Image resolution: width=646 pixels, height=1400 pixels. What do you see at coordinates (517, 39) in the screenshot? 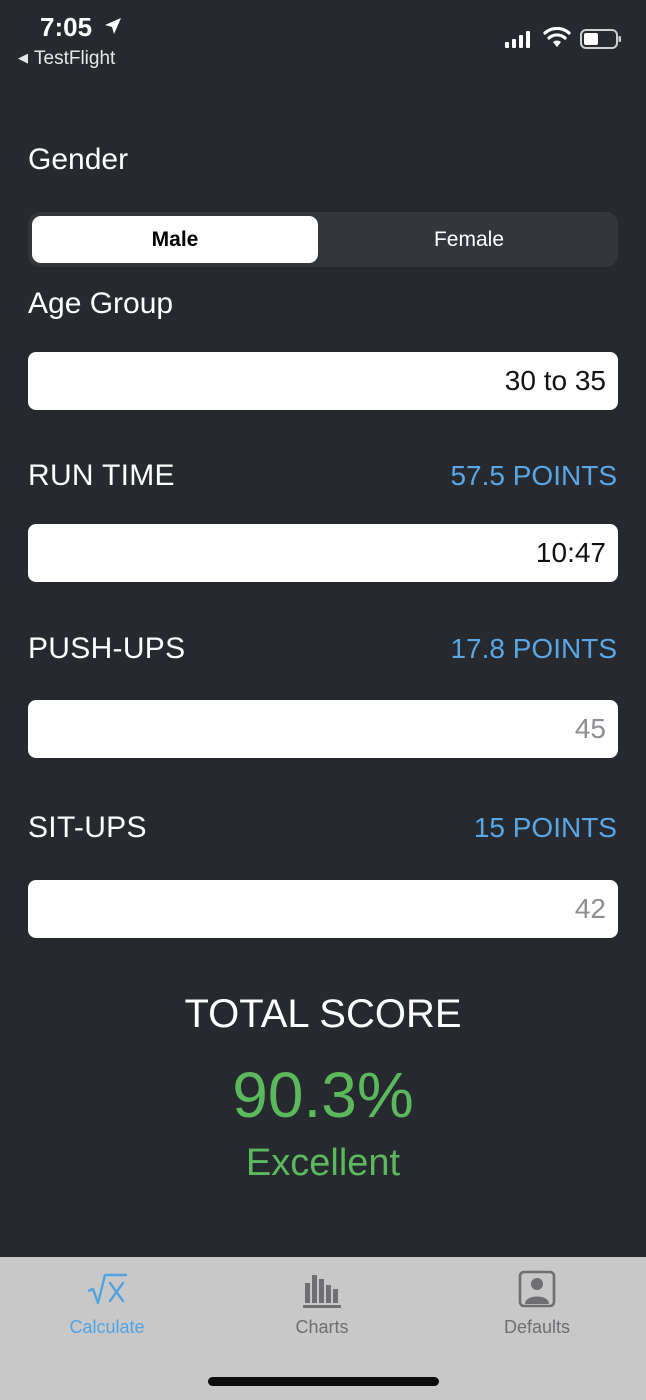
I see `cellular-signal-icon` at bounding box center [517, 39].